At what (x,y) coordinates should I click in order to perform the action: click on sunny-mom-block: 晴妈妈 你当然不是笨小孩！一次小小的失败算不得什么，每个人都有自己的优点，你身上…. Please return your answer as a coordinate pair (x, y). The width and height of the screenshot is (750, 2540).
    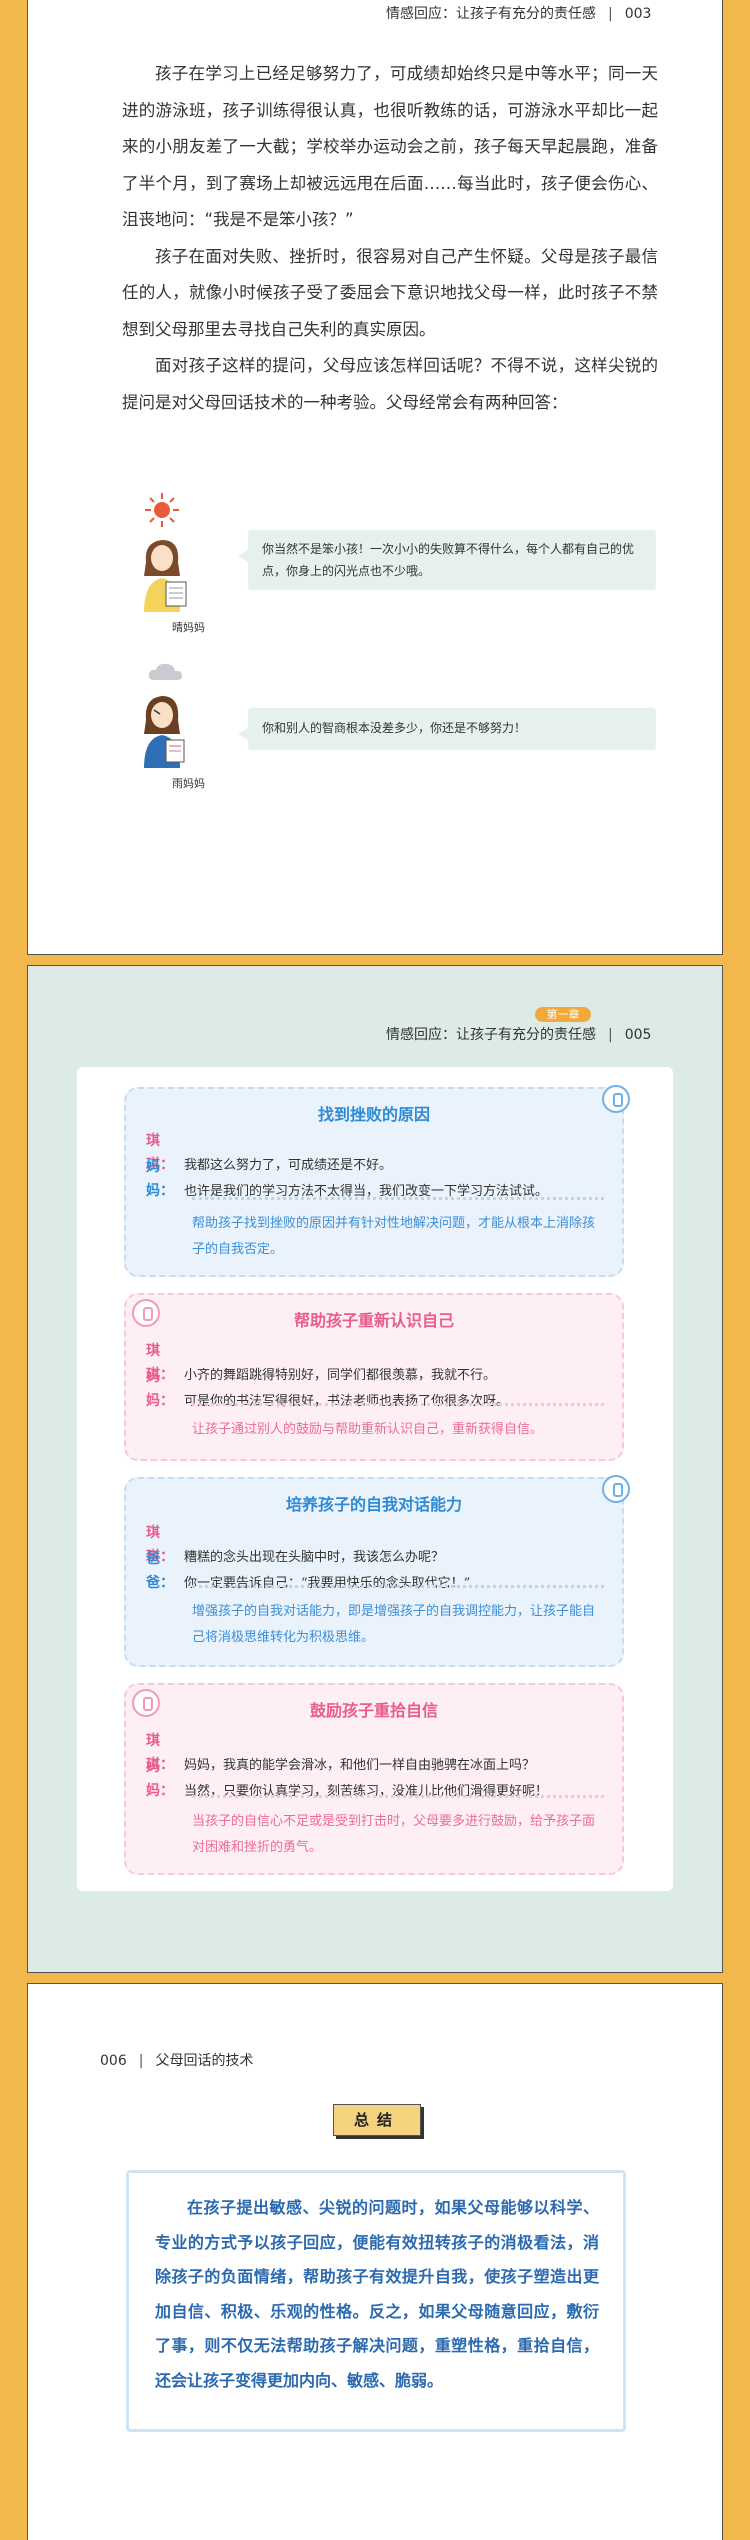
    Looking at the image, I should click on (402, 565).